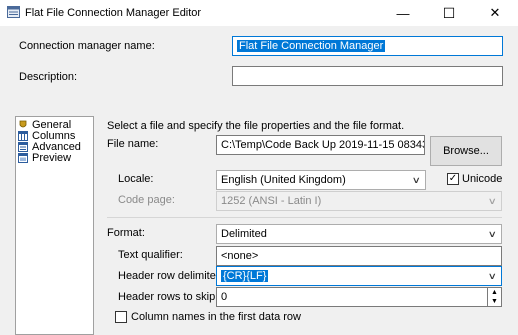  I want to click on text-qualifier-input: <none>, so click(359, 256).